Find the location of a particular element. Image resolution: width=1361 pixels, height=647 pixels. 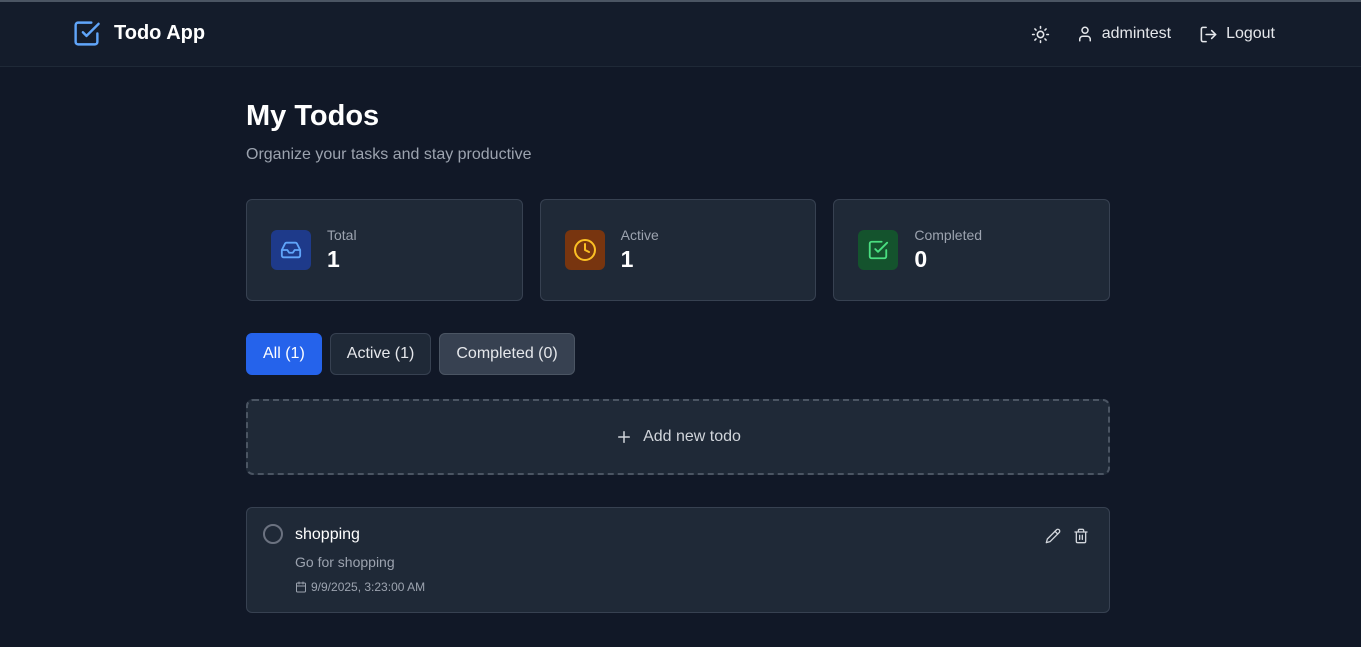

stat-card-active: Active 1 is located at coordinates (678, 250).